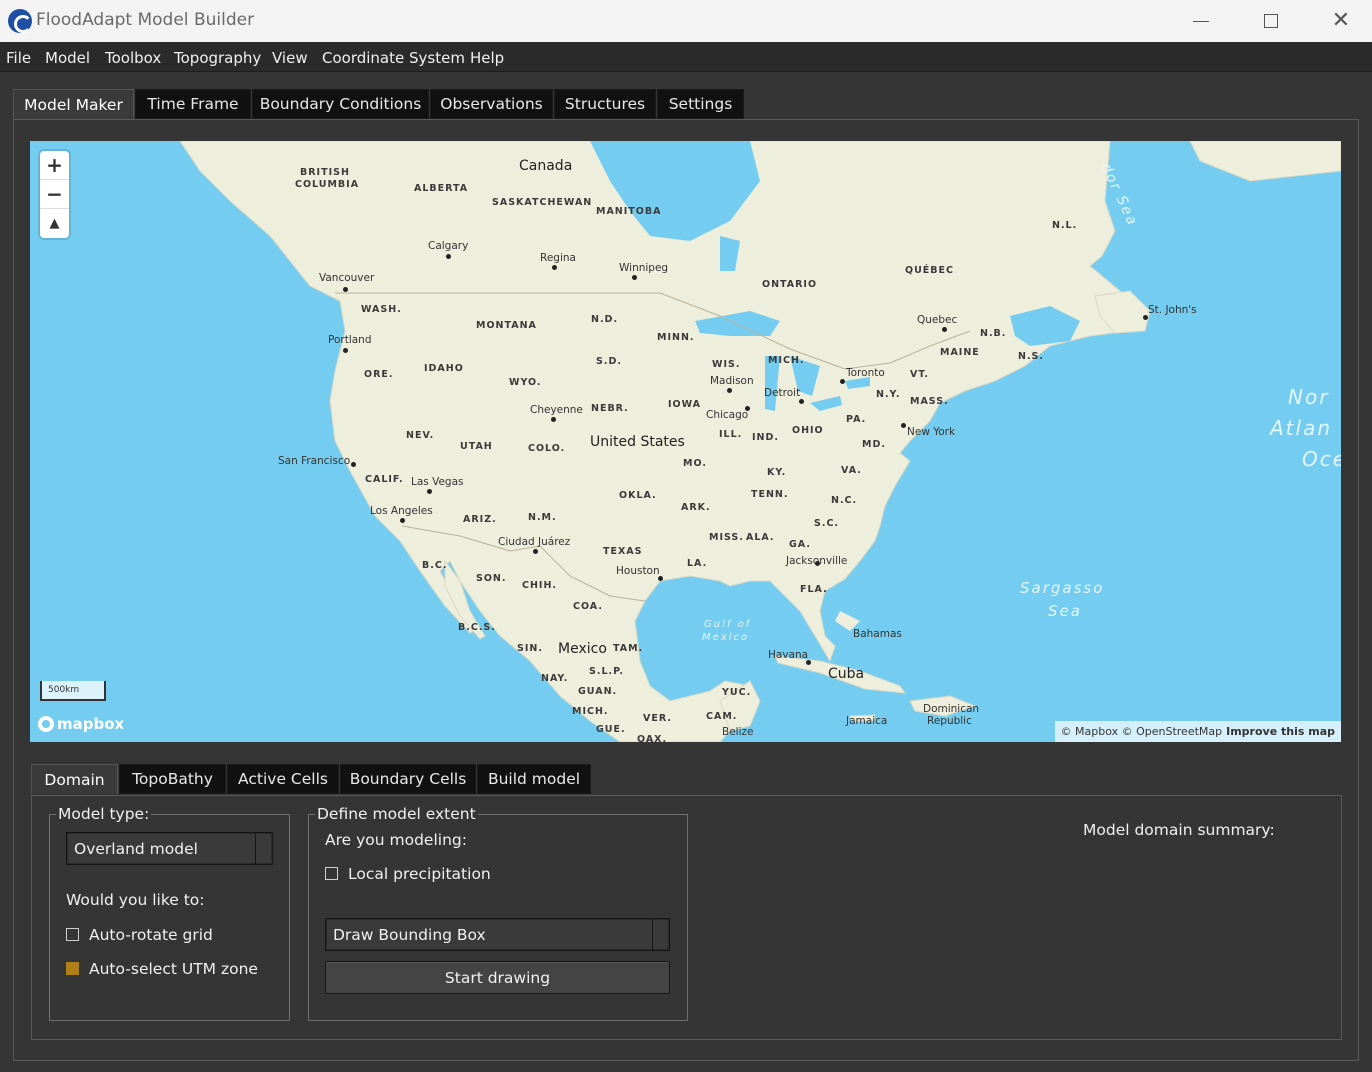 This screenshot has width=1372, height=1072. What do you see at coordinates (1280, 731) in the screenshot?
I see `improve-map-link: Improve this map` at bounding box center [1280, 731].